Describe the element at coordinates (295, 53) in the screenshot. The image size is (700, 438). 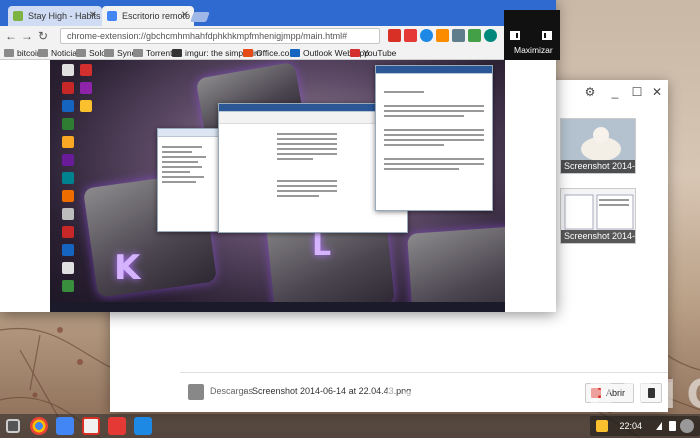
I see `outlook-icon` at that location.